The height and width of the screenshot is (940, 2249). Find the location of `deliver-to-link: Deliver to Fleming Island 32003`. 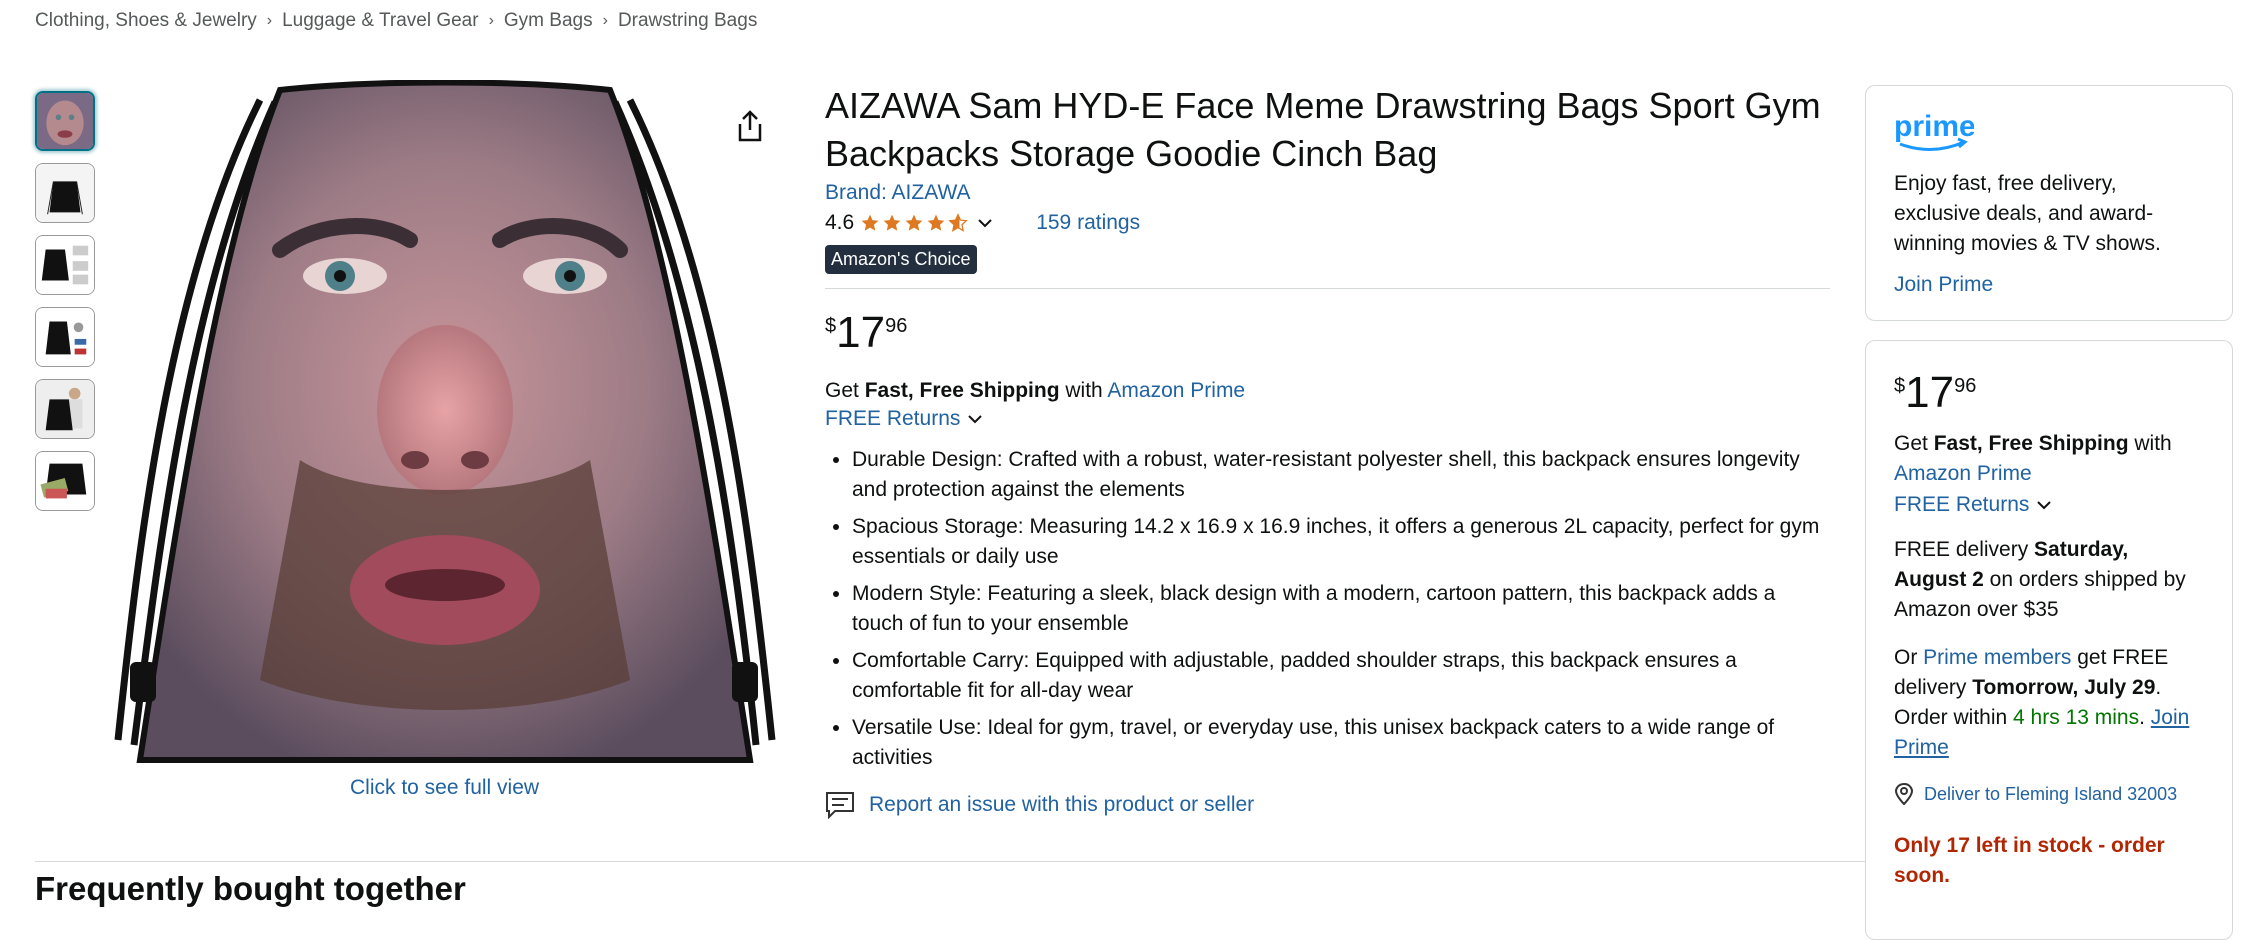

deliver-to-link: Deliver to Fleming Island 32003 is located at coordinates (2049, 794).